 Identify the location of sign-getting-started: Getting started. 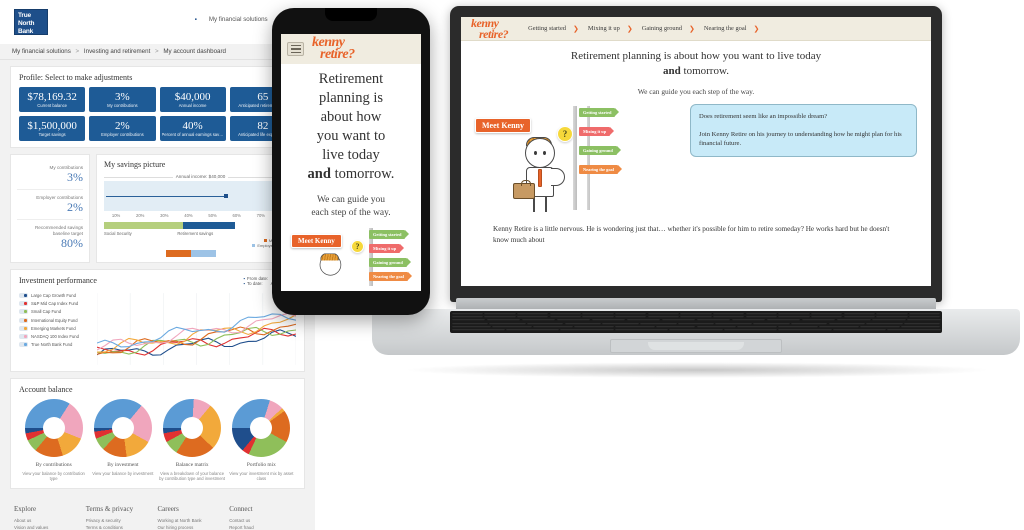
(599, 112).